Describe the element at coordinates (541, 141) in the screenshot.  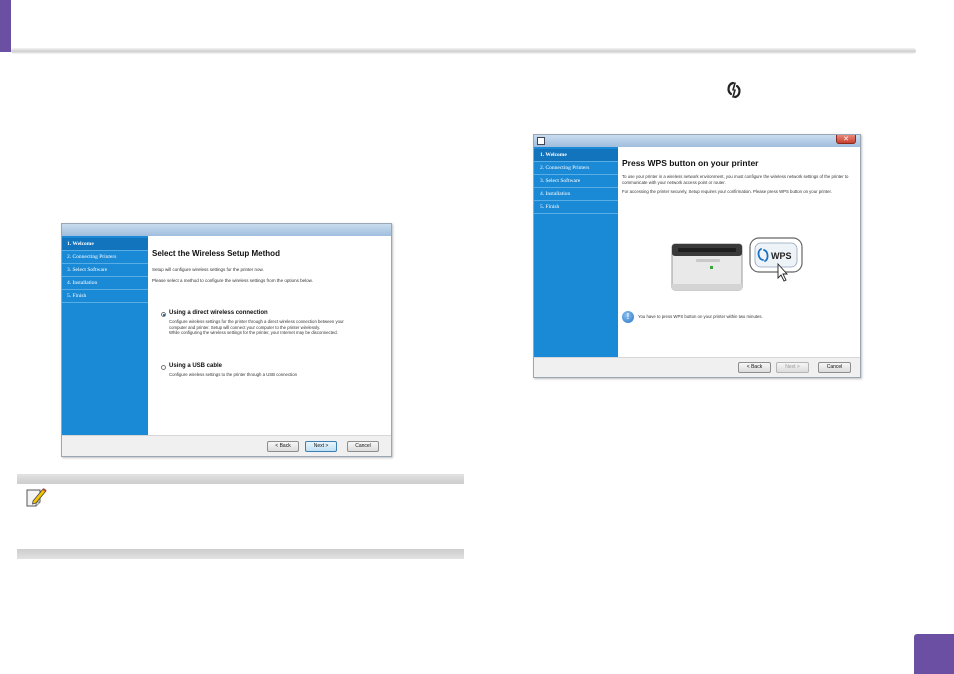
I see `app-icon` at that location.